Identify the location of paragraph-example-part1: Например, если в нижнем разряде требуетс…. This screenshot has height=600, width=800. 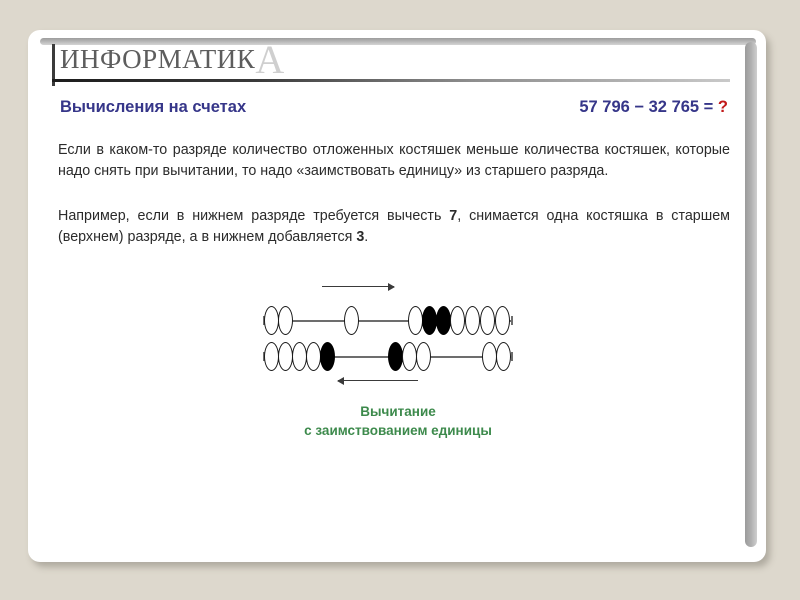
(254, 216).